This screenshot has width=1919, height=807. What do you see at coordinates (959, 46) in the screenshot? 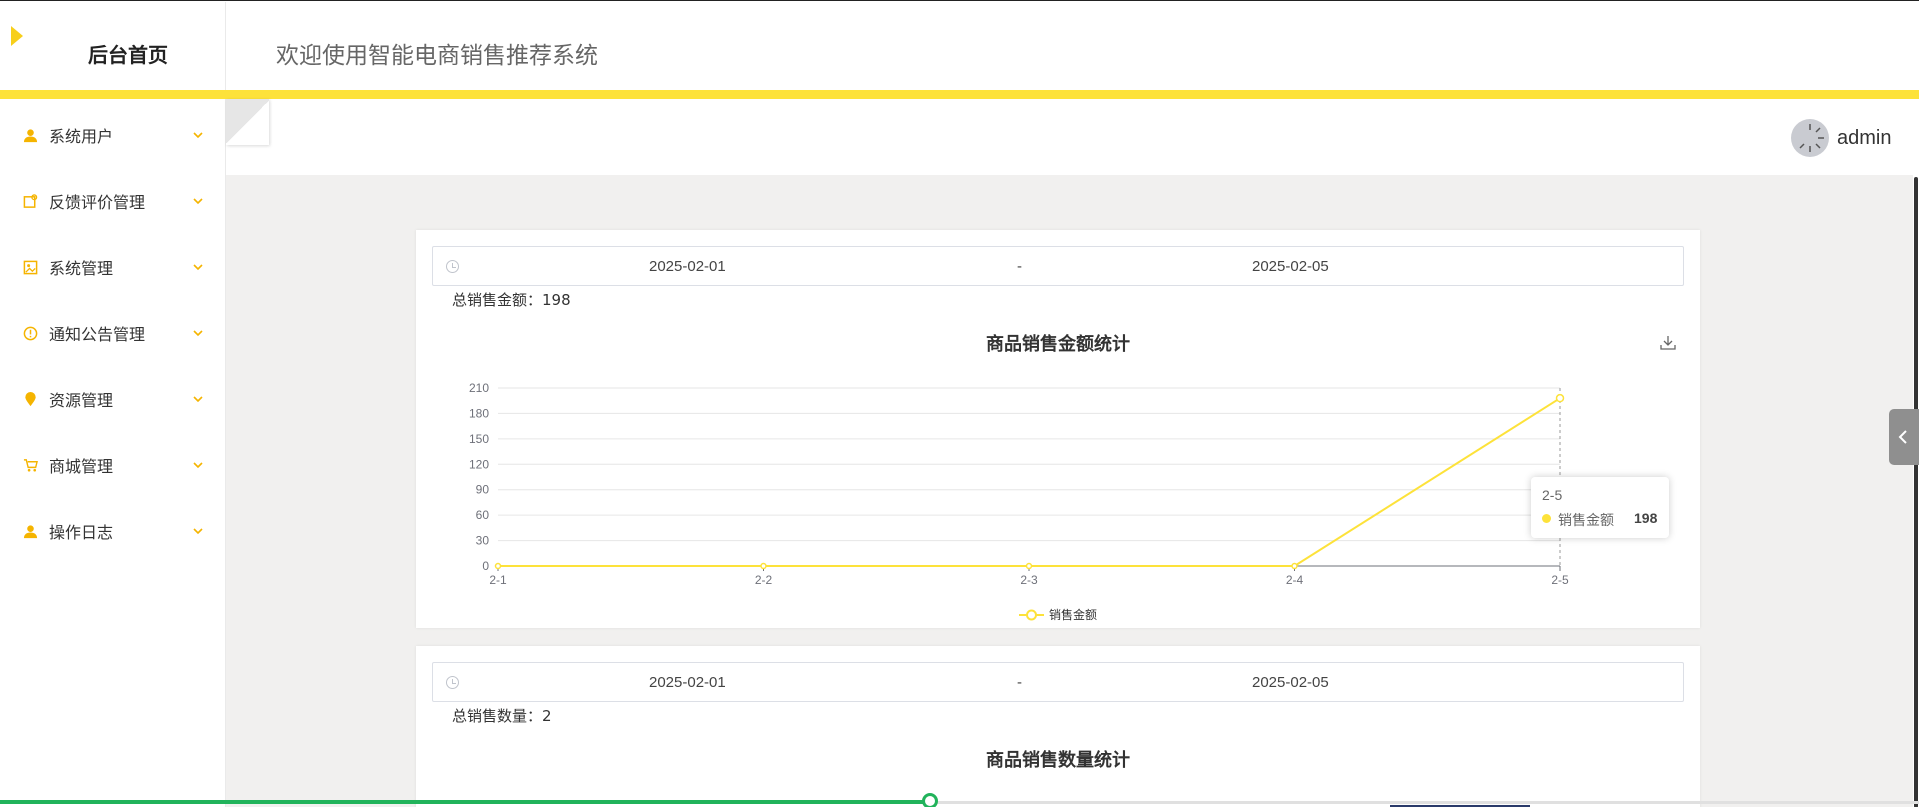
I see `header: 后台首页 欢迎使用智能电商销售推荐系统` at bounding box center [959, 46].